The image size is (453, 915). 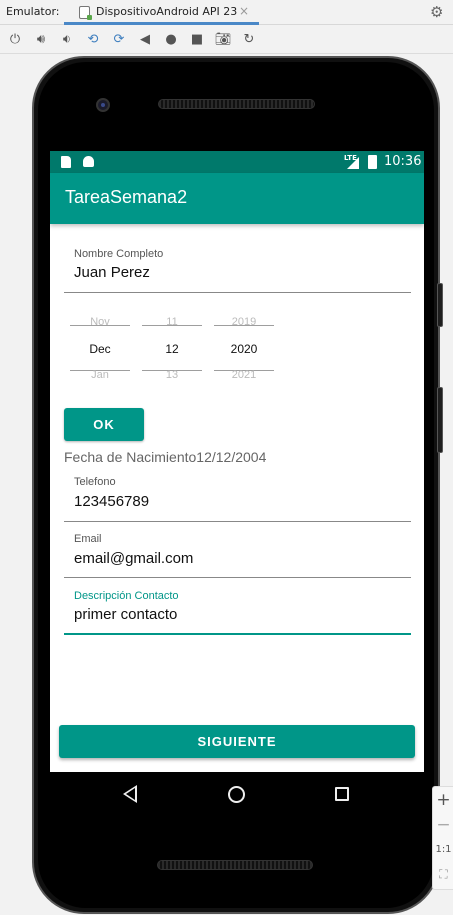 What do you see at coordinates (172, 322) in the screenshot?
I see `day-prev: 11` at bounding box center [172, 322].